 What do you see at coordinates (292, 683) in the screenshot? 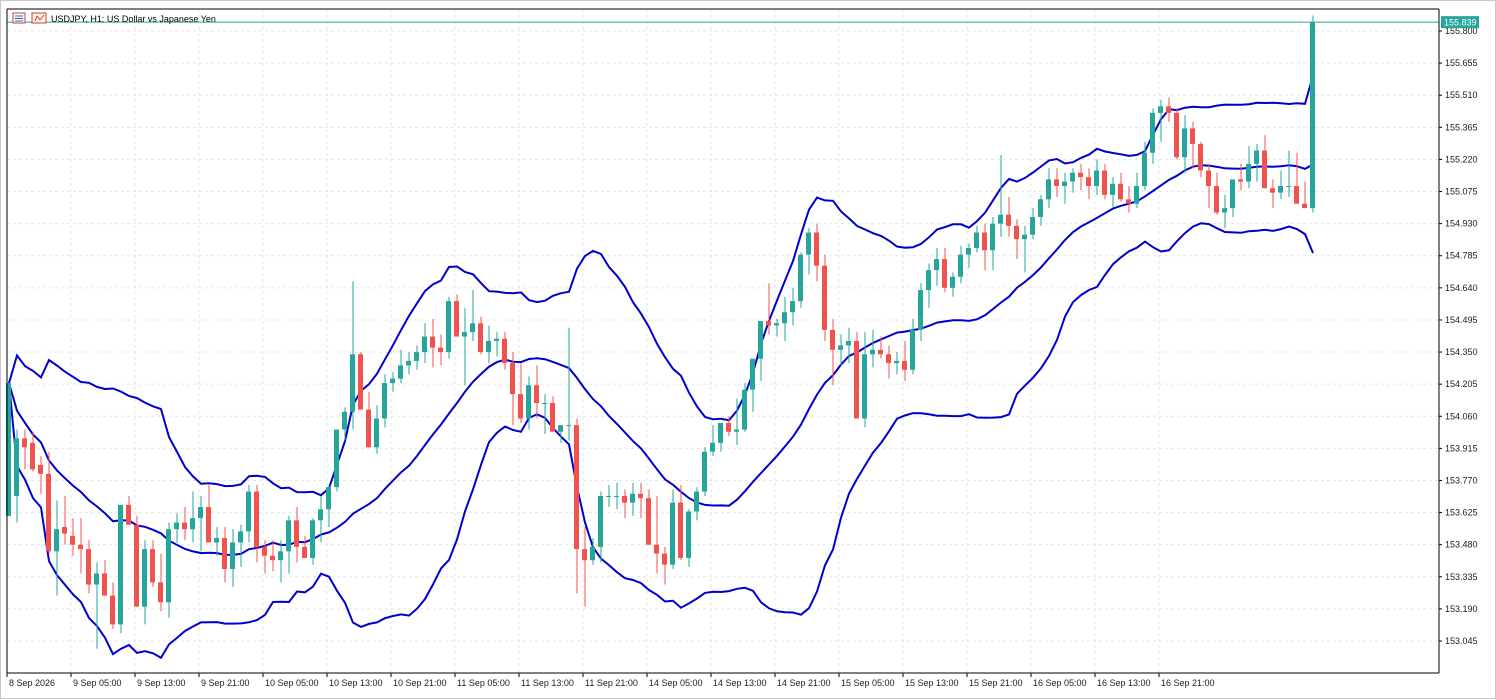
I see `time-tick-label: 10 Sep 05:00` at bounding box center [292, 683].